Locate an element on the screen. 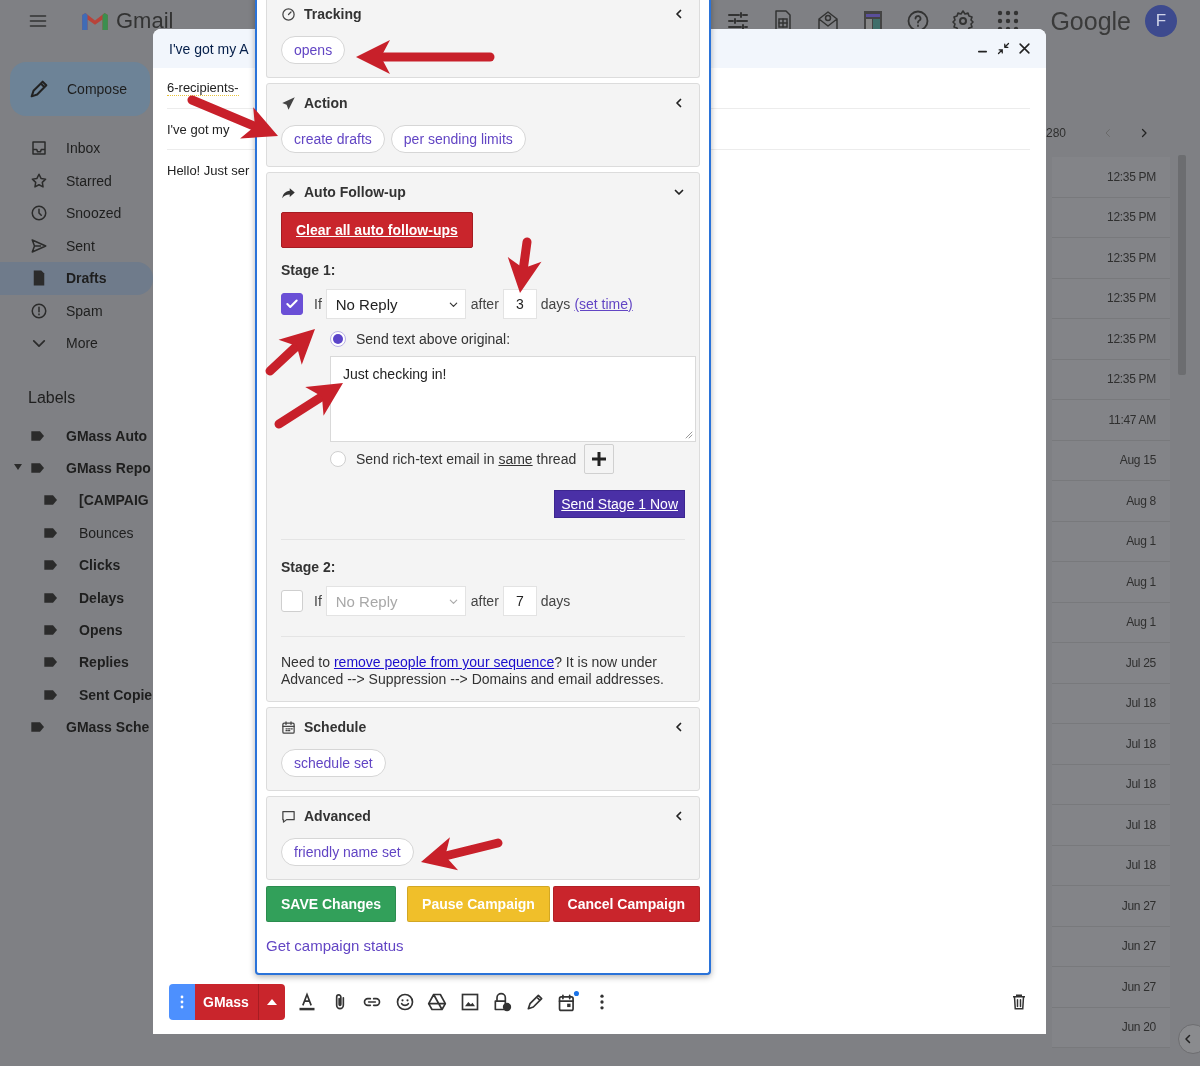 The height and width of the screenshot is (1066, 1200). email-date: 11:47 AM is located at coordinates (1132, 419).